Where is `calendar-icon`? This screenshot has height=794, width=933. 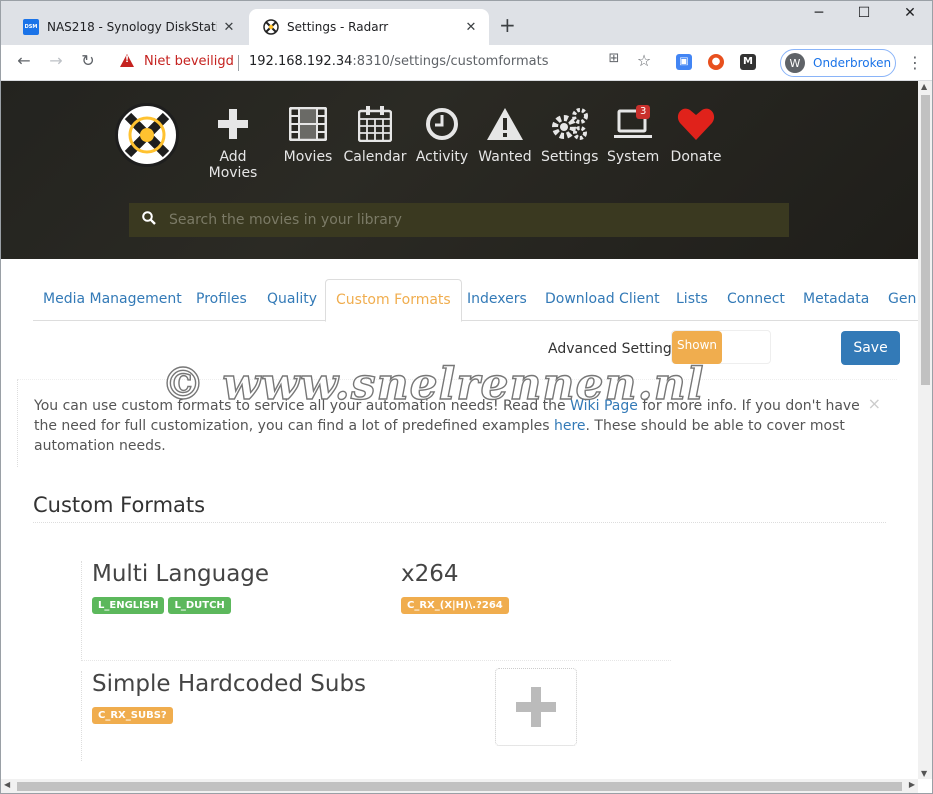 calendar-icon is located at coordinates (375, 124).